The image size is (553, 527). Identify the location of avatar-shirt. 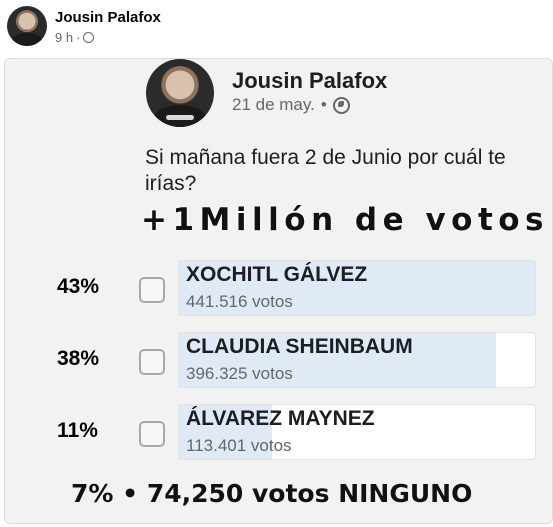
(27, 39).